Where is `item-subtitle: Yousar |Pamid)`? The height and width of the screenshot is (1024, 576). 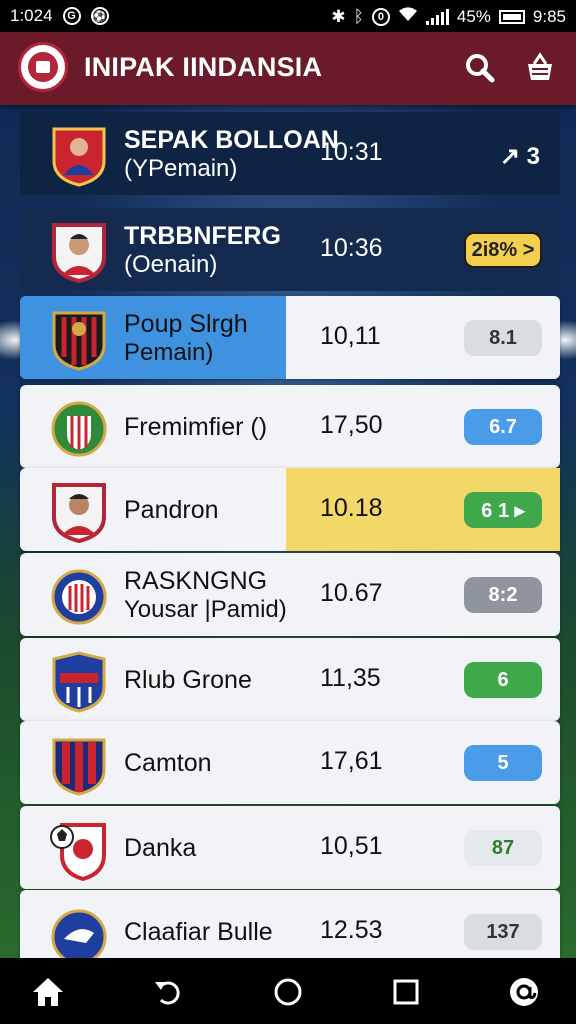
item-subtitle: Yousar |Pamid) is located at coordinates (205, 609).